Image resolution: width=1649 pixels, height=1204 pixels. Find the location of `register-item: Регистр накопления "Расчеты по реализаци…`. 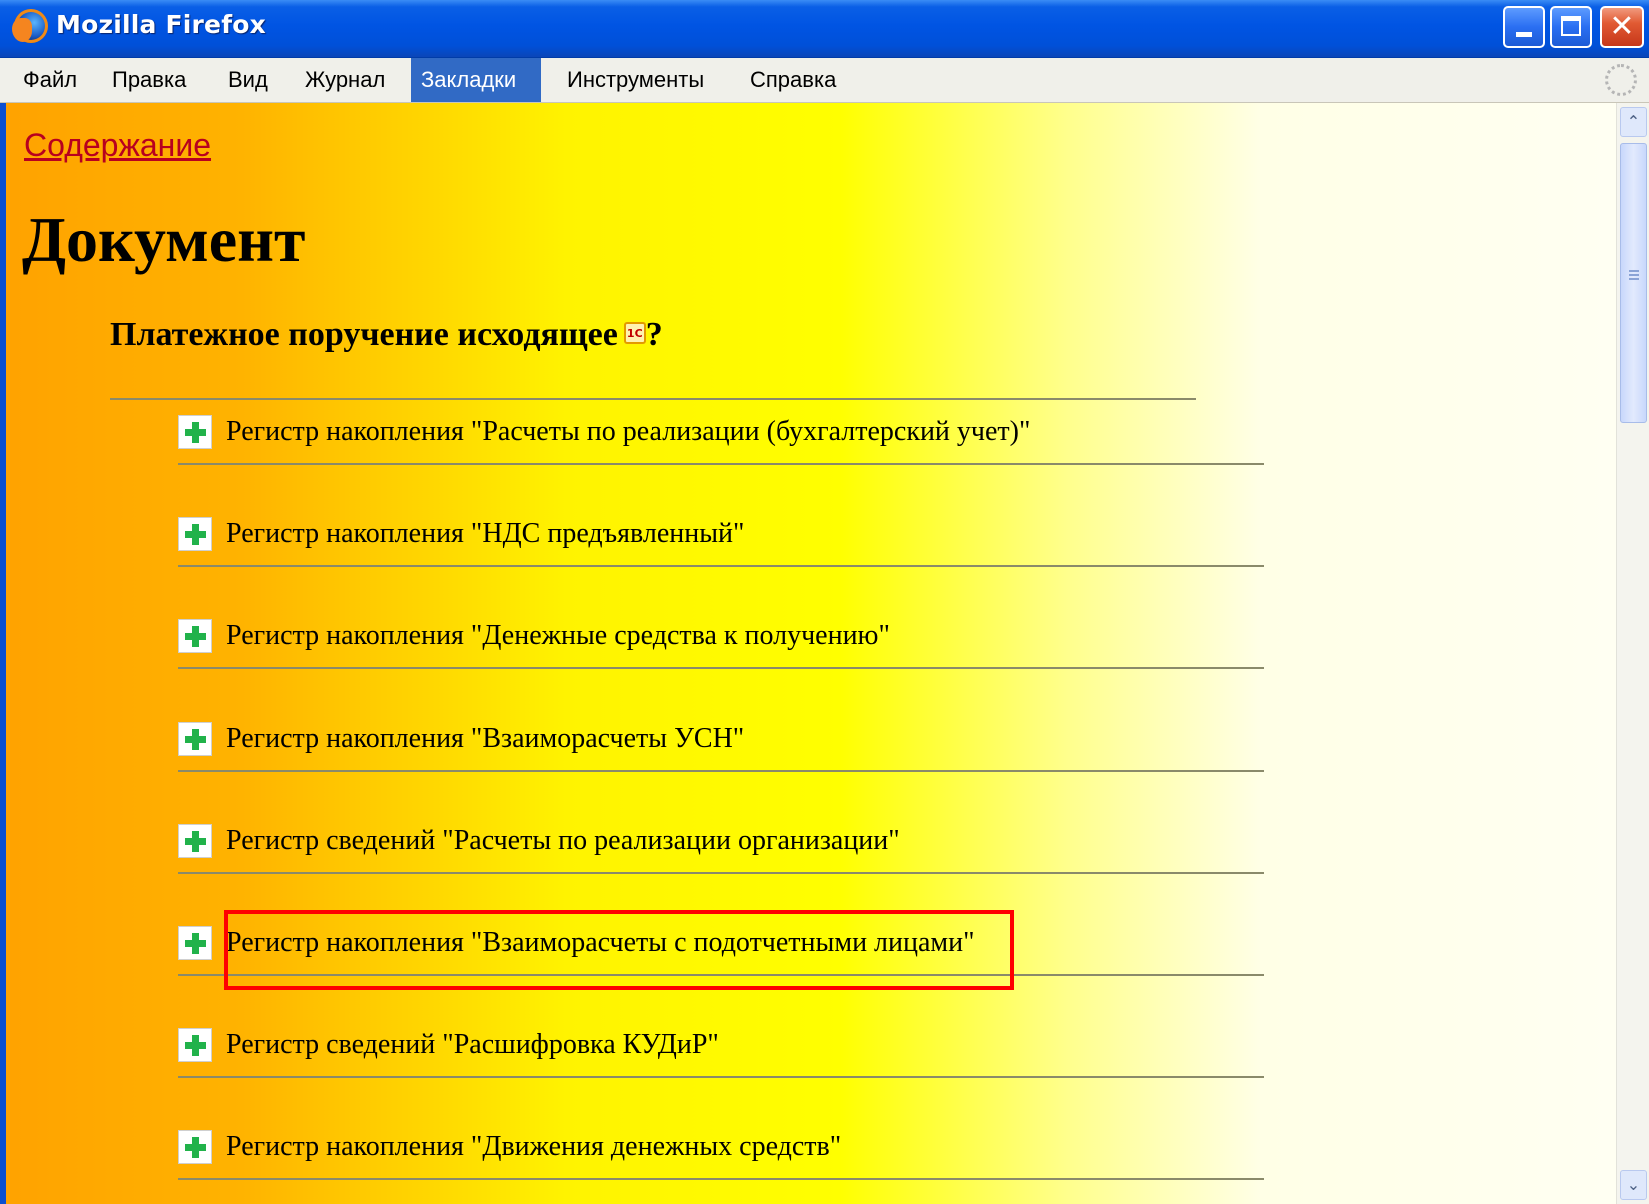

register-item: Регистр накопления "Расчеты по реализаци… is located at coordinates (721, 464).